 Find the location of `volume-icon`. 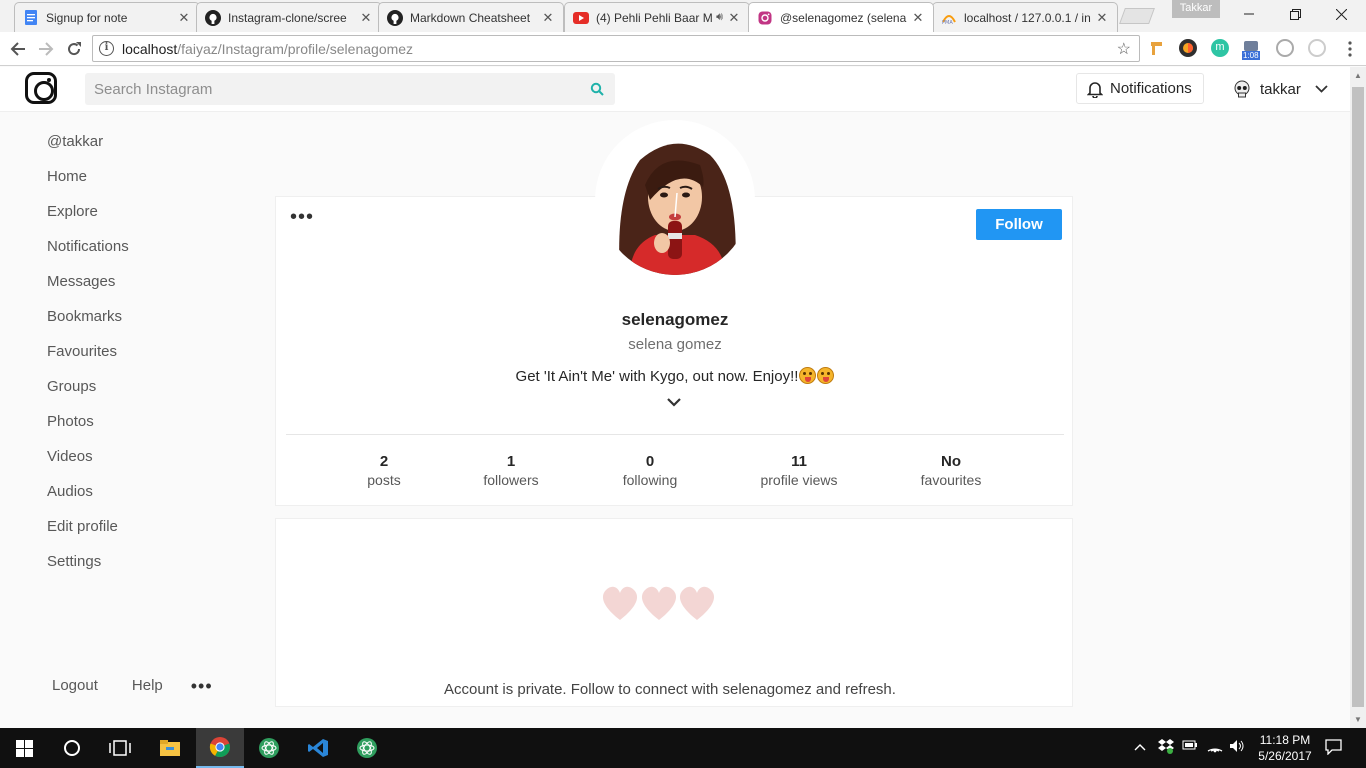

volume-icon is located at coordinates (1237, 747).